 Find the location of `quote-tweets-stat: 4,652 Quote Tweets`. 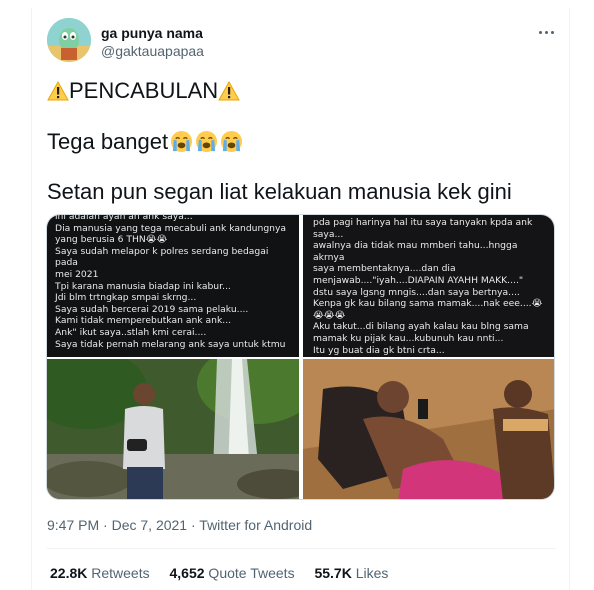

quote-tweets-stat: 4,652 Quote Tweets is located at coordinates (232, 573).